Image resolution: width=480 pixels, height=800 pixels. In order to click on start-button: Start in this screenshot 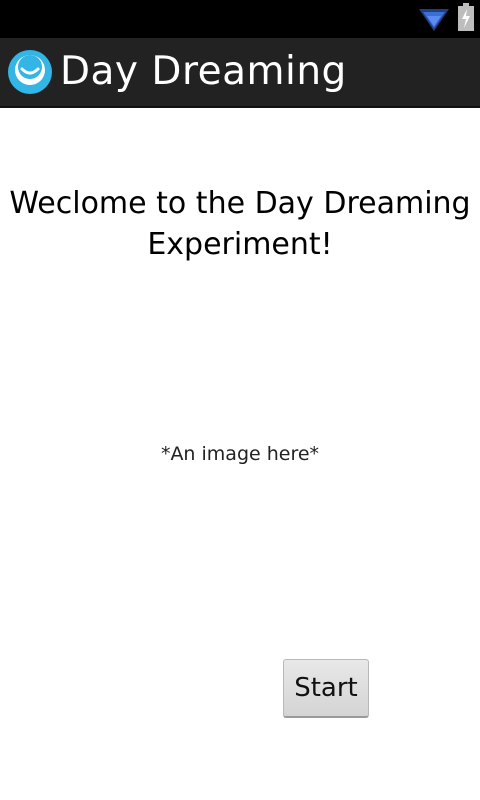, I will do `click(326, 688)`.